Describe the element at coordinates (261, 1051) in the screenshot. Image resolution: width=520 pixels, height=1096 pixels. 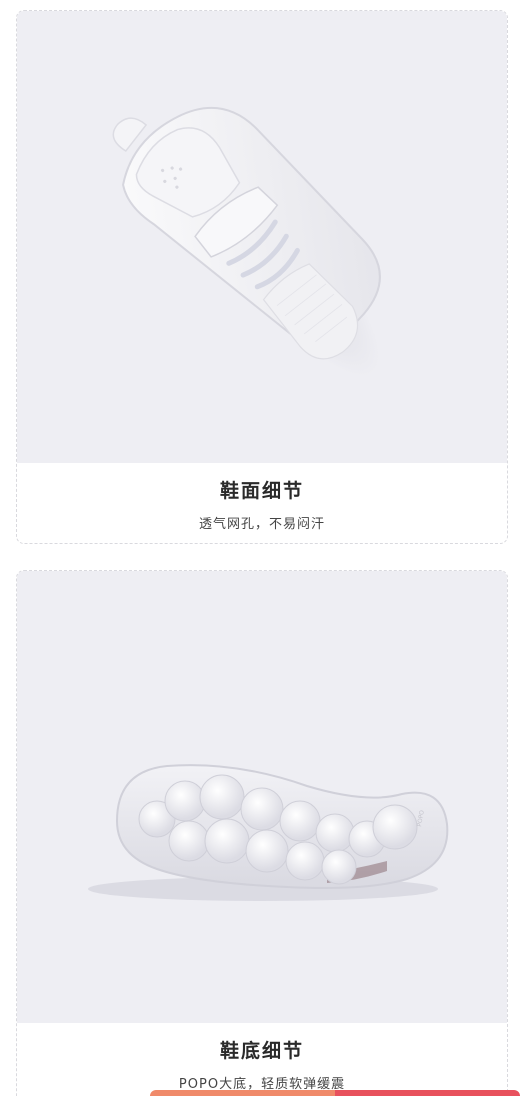
I see `caption-title: 鞋底细节` at that location.